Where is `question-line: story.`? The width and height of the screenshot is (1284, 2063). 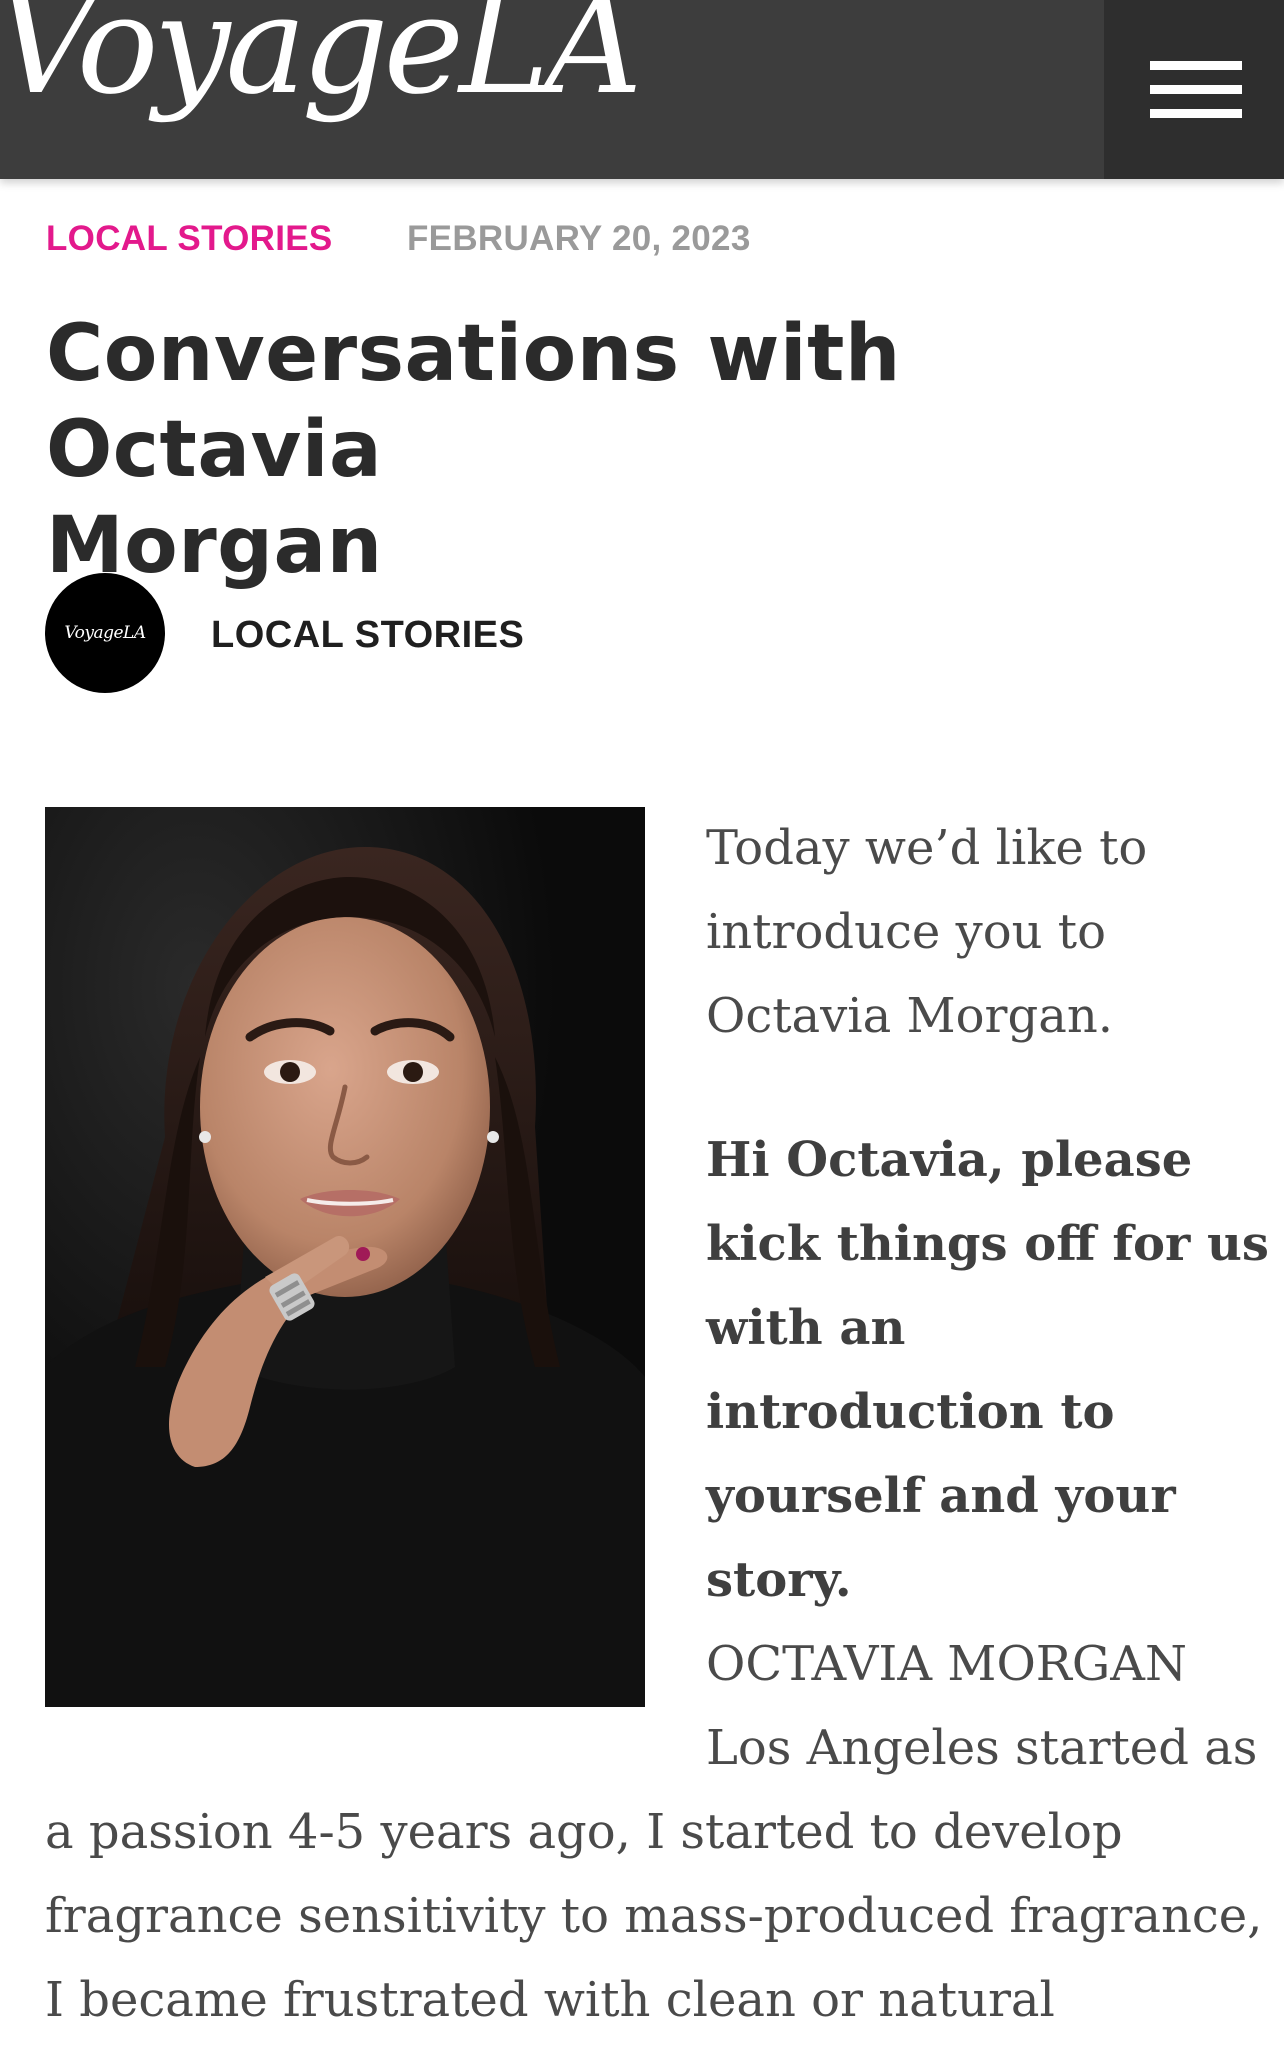 question-line: story. is located at coordinates (779, 1580).